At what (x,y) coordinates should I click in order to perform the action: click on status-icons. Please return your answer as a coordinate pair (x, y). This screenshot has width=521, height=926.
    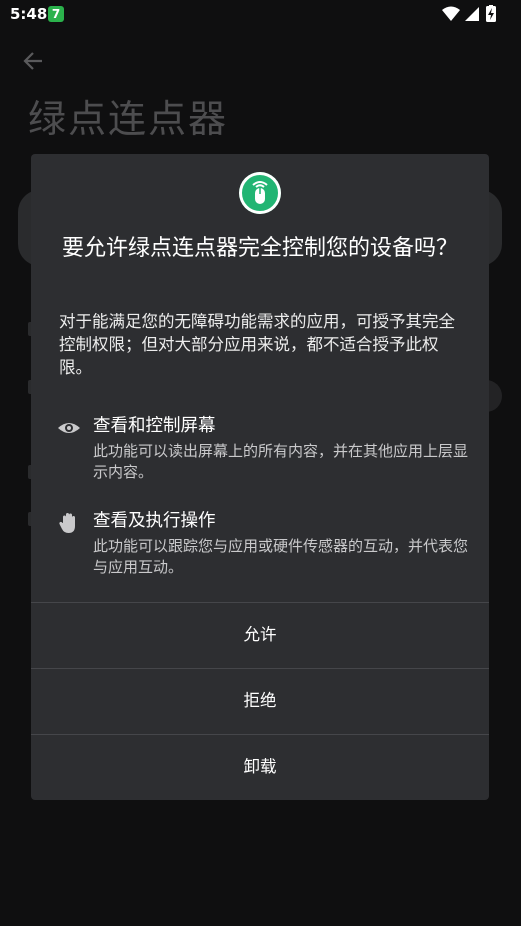
    Looking at the image, I should click on (469, 13).